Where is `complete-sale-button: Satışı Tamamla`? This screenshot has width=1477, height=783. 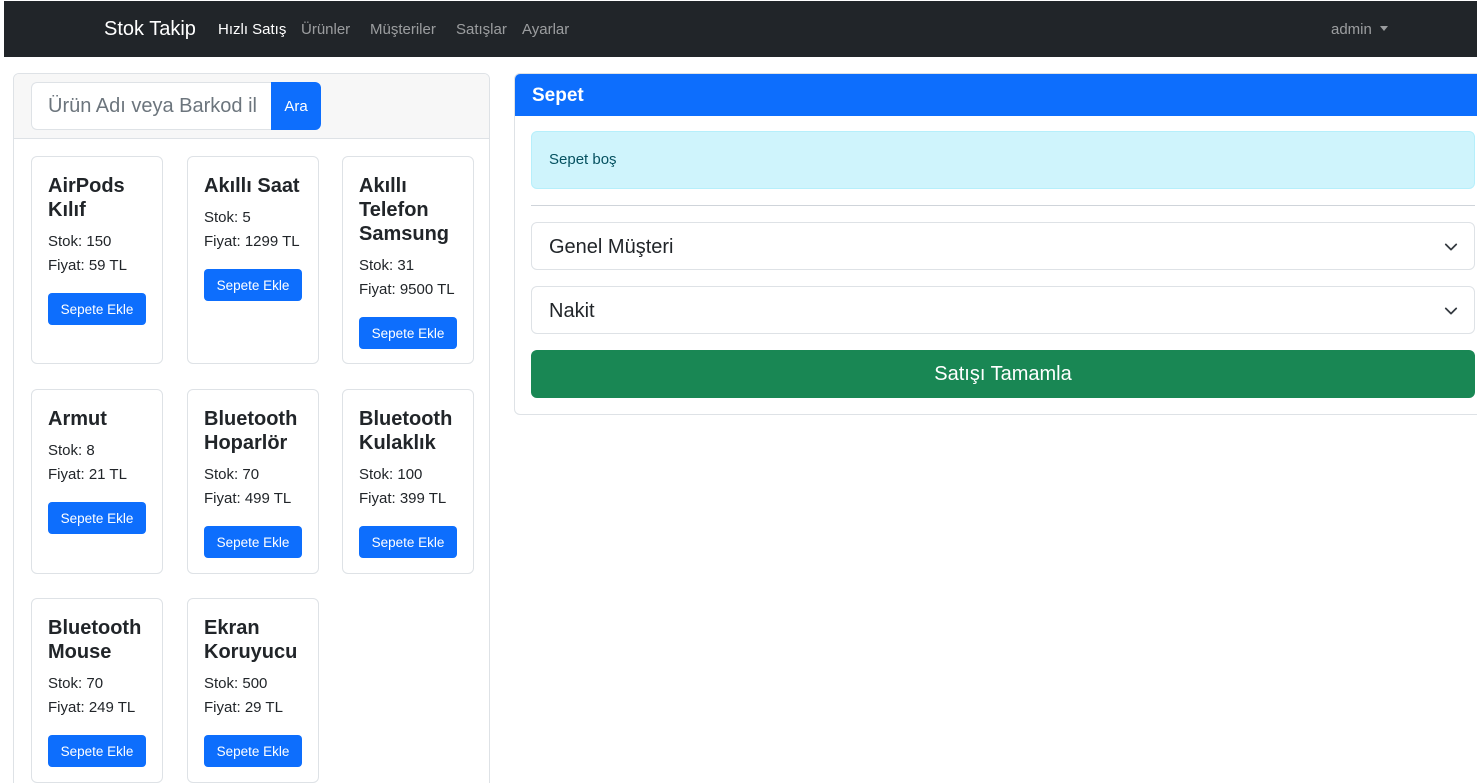
complete-sale-button: Satışı Tamamla is located at coordinates (1003, 374).